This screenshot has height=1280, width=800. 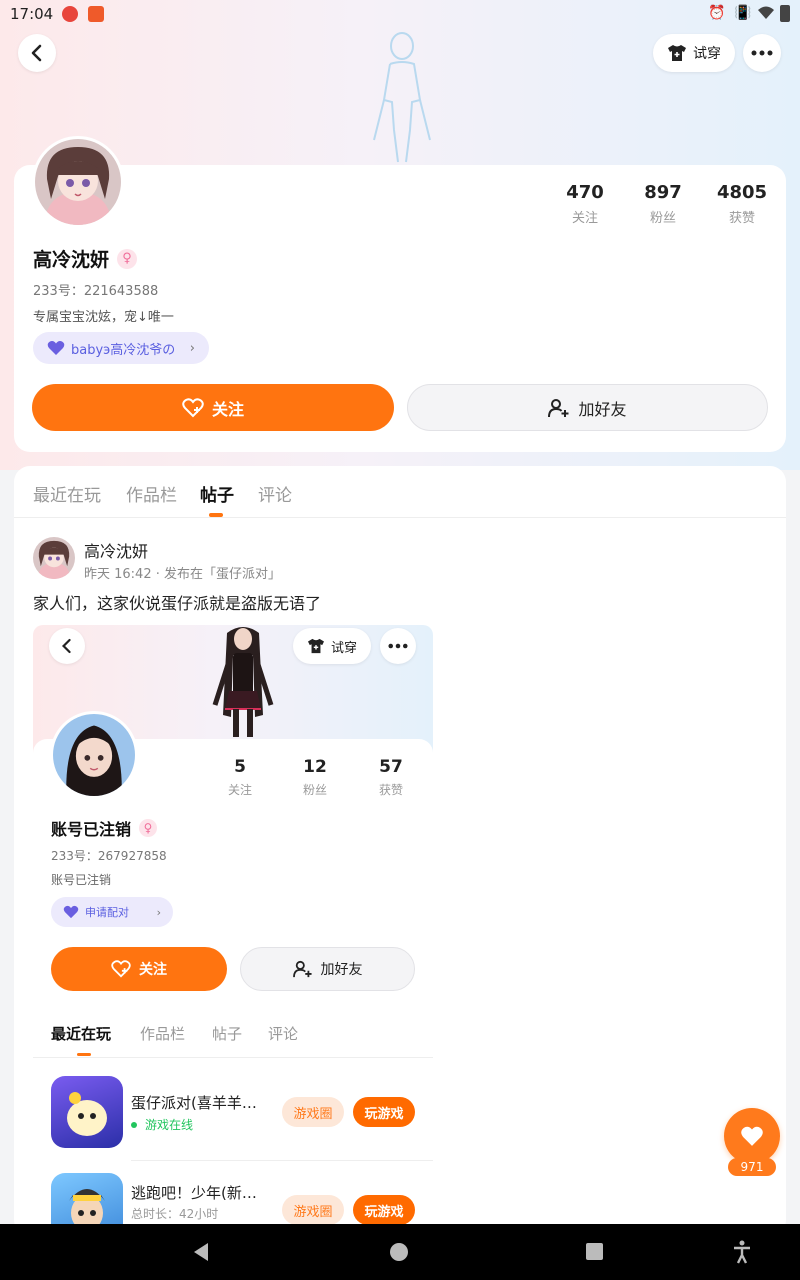 What do you see at coordinates (116, 550) in the screenshot?
I see `post-author-name: 高冷沈妍` at bounding box center [116, 550].